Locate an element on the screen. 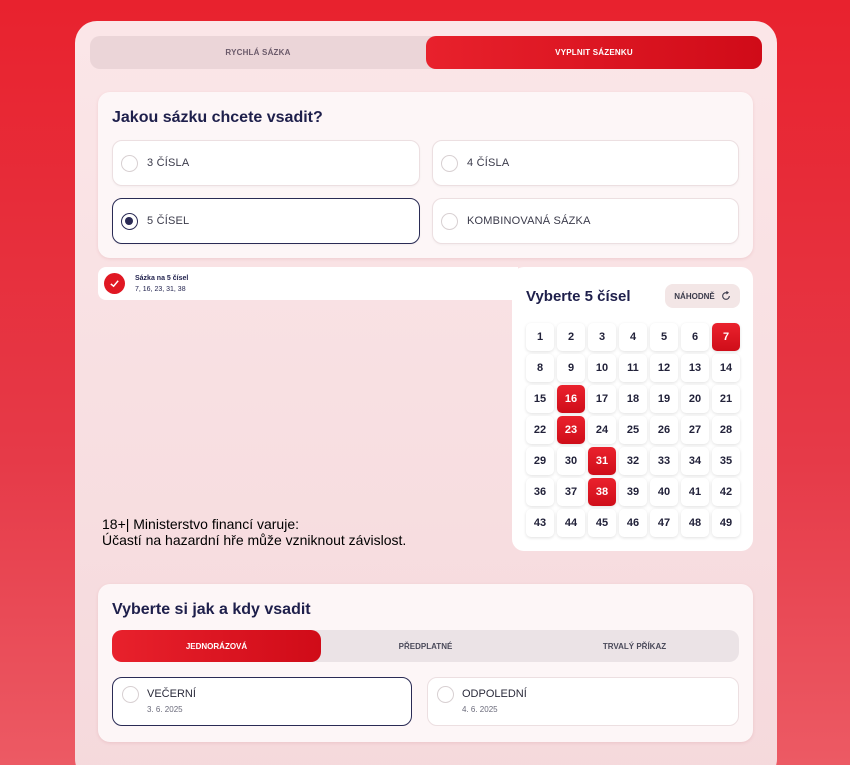 This screenshot has height=765, width=850. number-cell-42: 42 is located at coordinates (726, 492).